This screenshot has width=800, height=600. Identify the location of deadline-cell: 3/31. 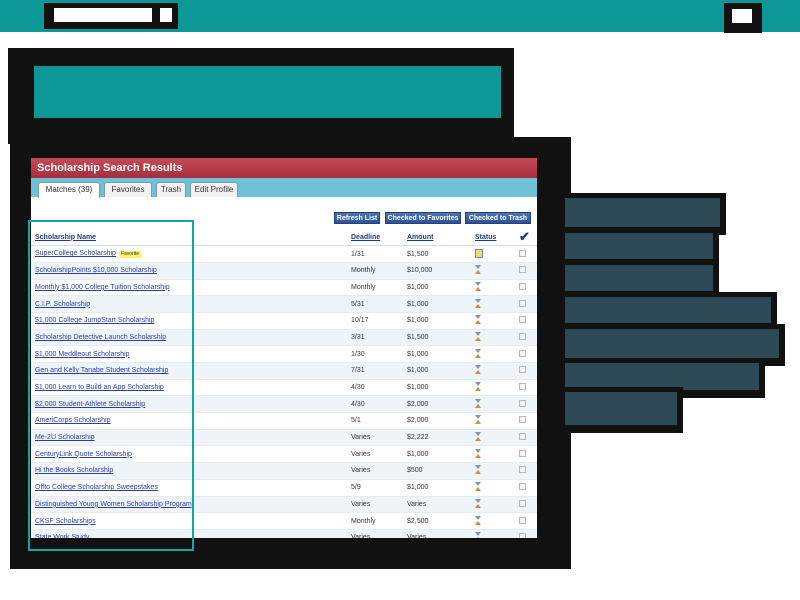
(379, 338).